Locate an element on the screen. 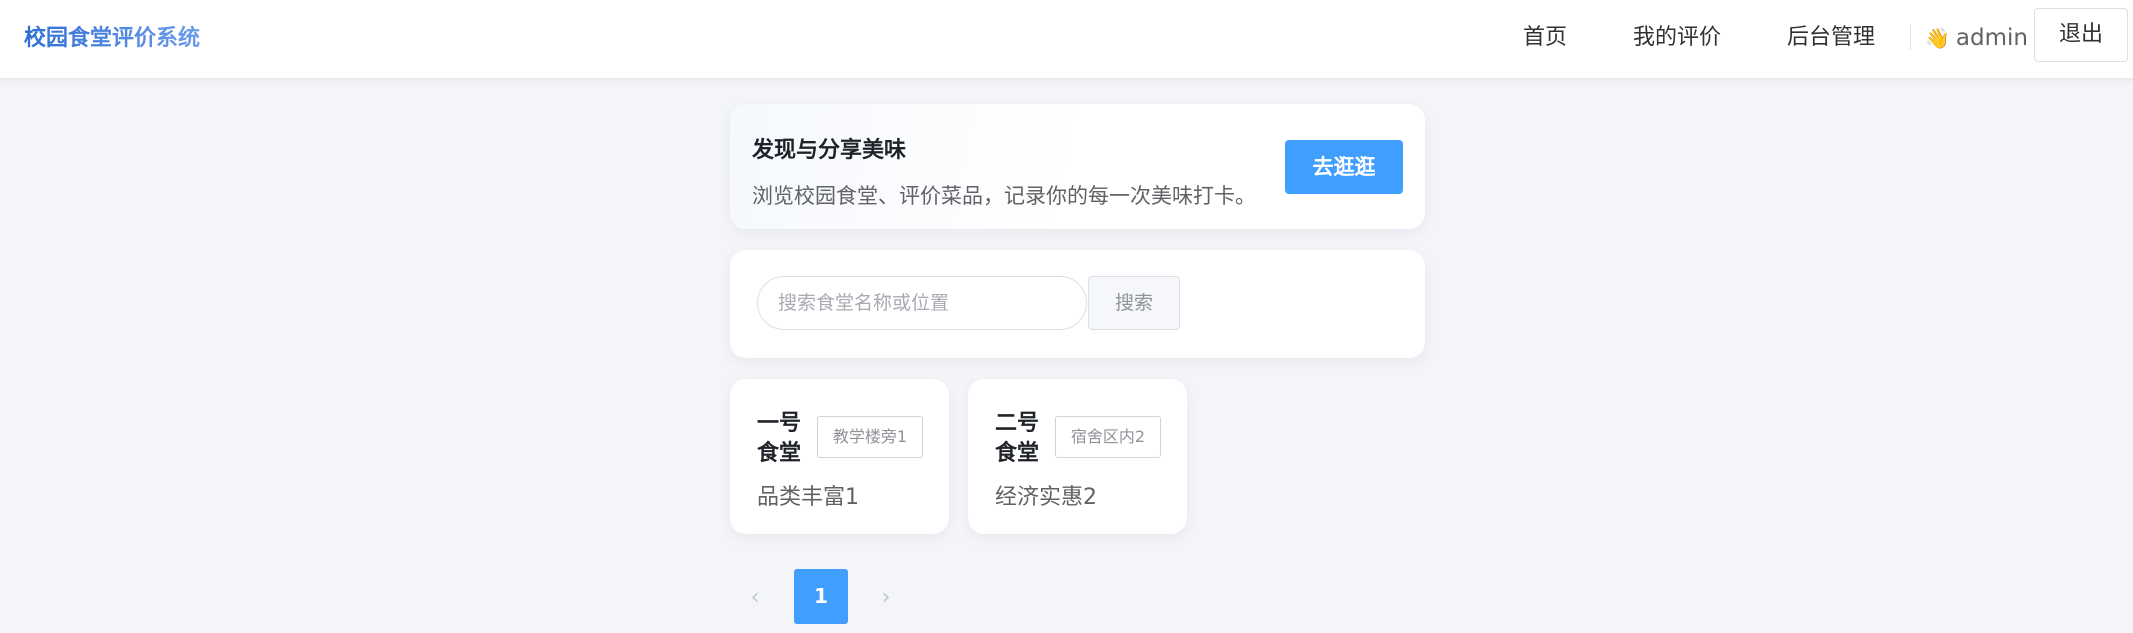  top-navbar: 校园食堂评价系统 首页 我的评价 后台管理 👋 admin 退出 is located at coordinates (1066, 39).